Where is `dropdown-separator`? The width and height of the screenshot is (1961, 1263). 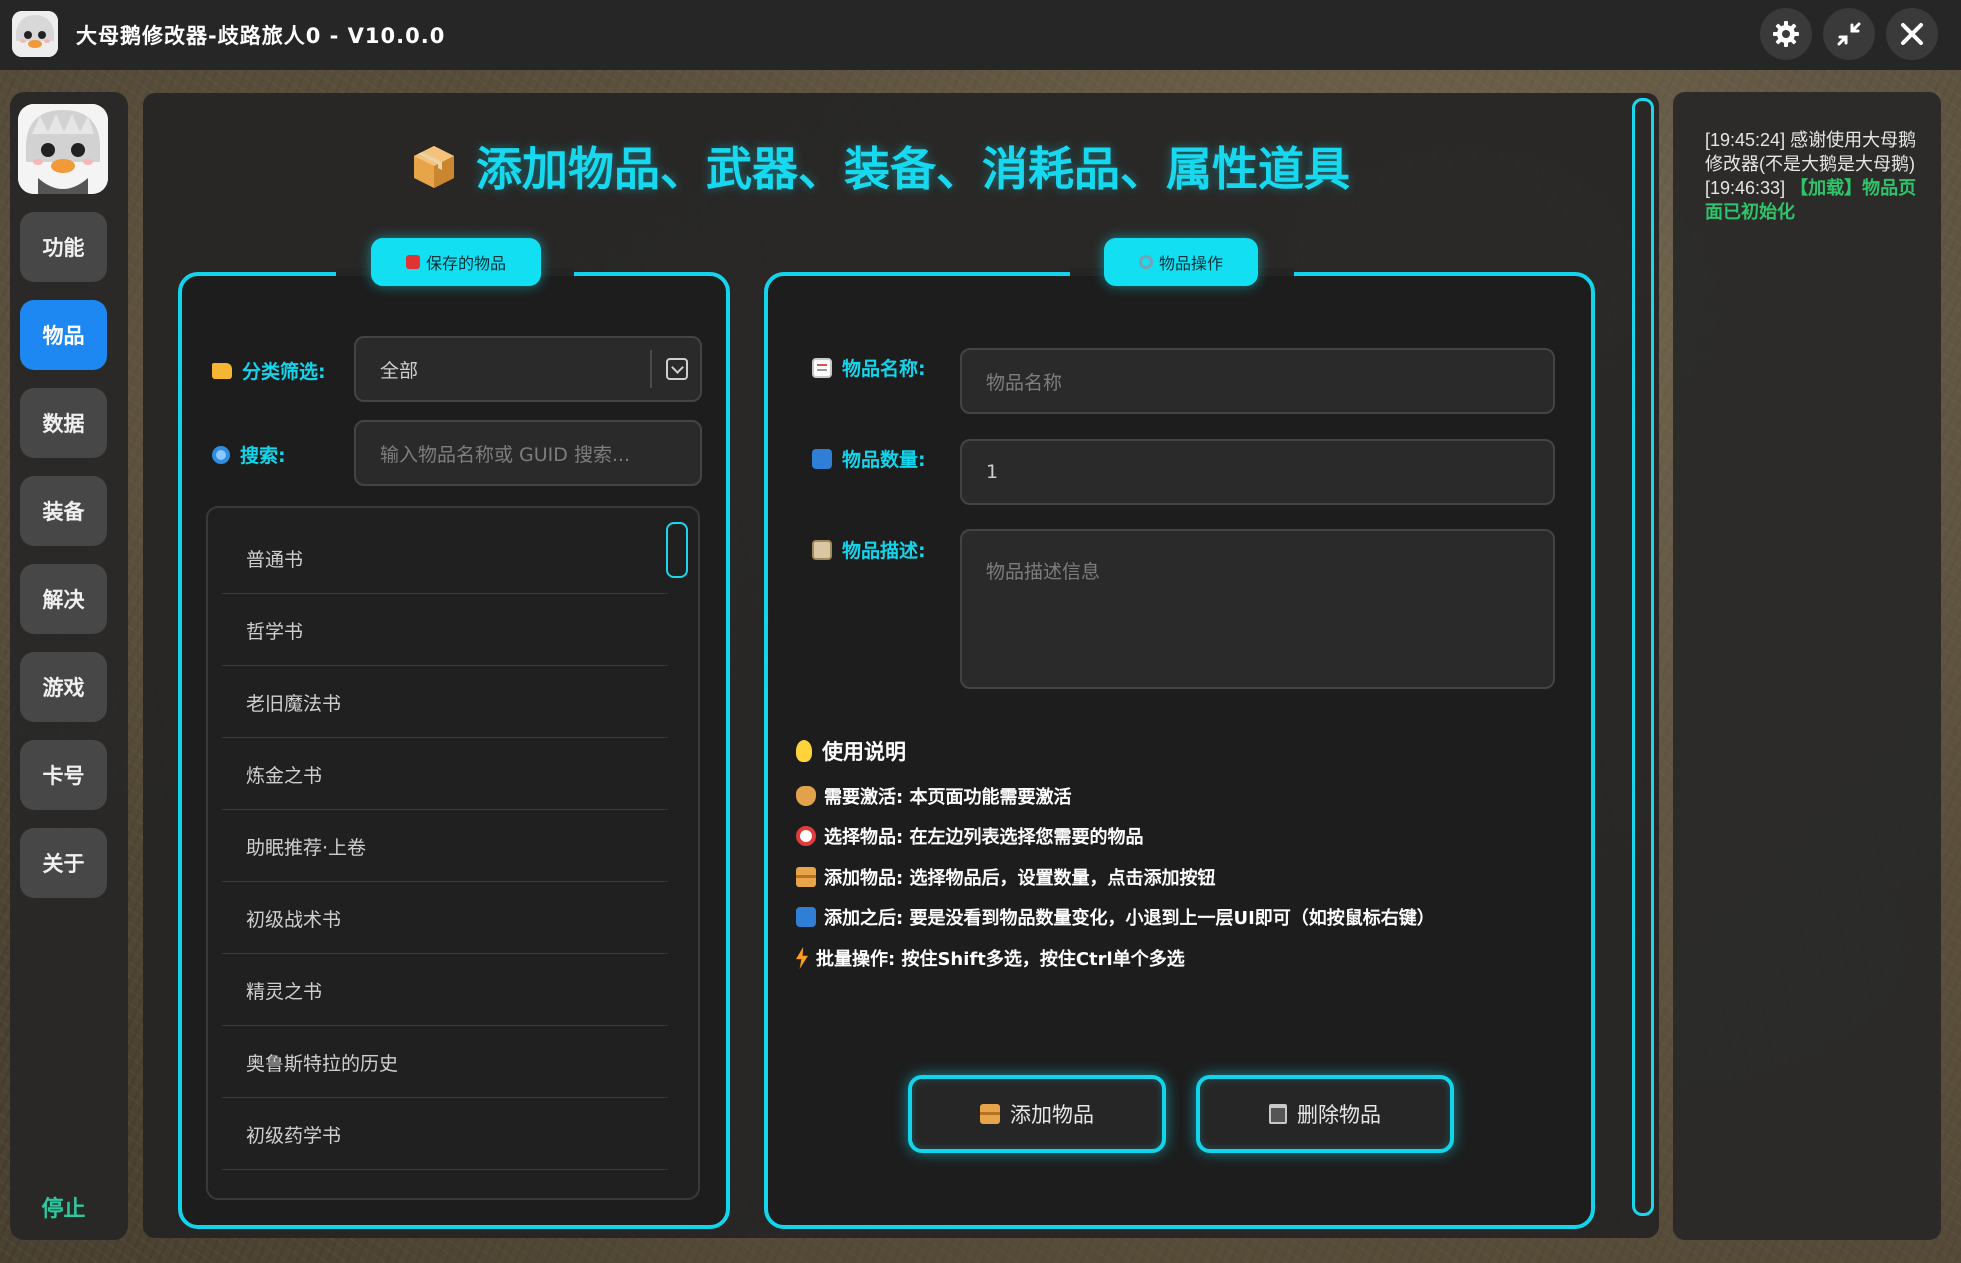
dropdown-separator is located at coordinates (651, 369).